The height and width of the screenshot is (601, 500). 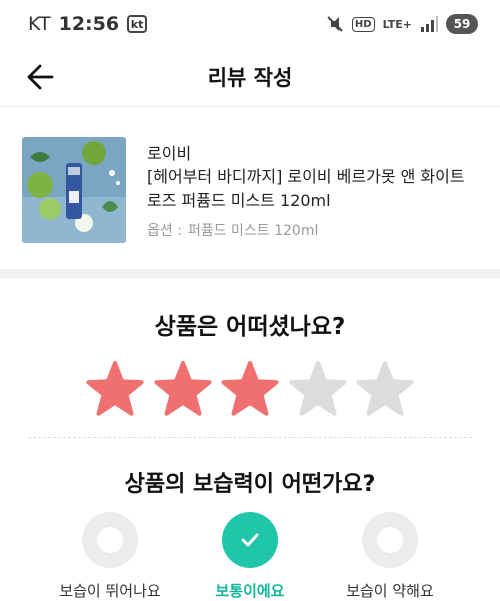 What do you see at coordinates (250, 273) in the screenshot?
I see `section-divider` at bounding box center [250, 273].